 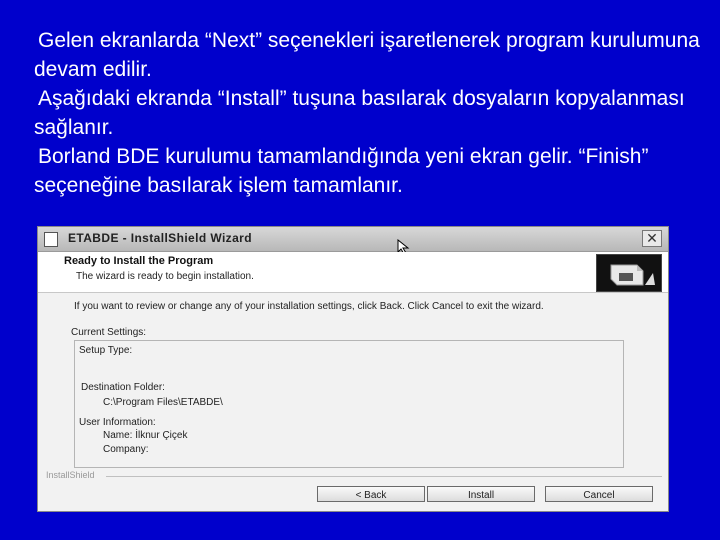 What do you see at coordinates (353, 241) in the screenshot?
I see `window-titlebar: ETABDE - InstallShield Wizard ✕` at bounding box center [353, 241].